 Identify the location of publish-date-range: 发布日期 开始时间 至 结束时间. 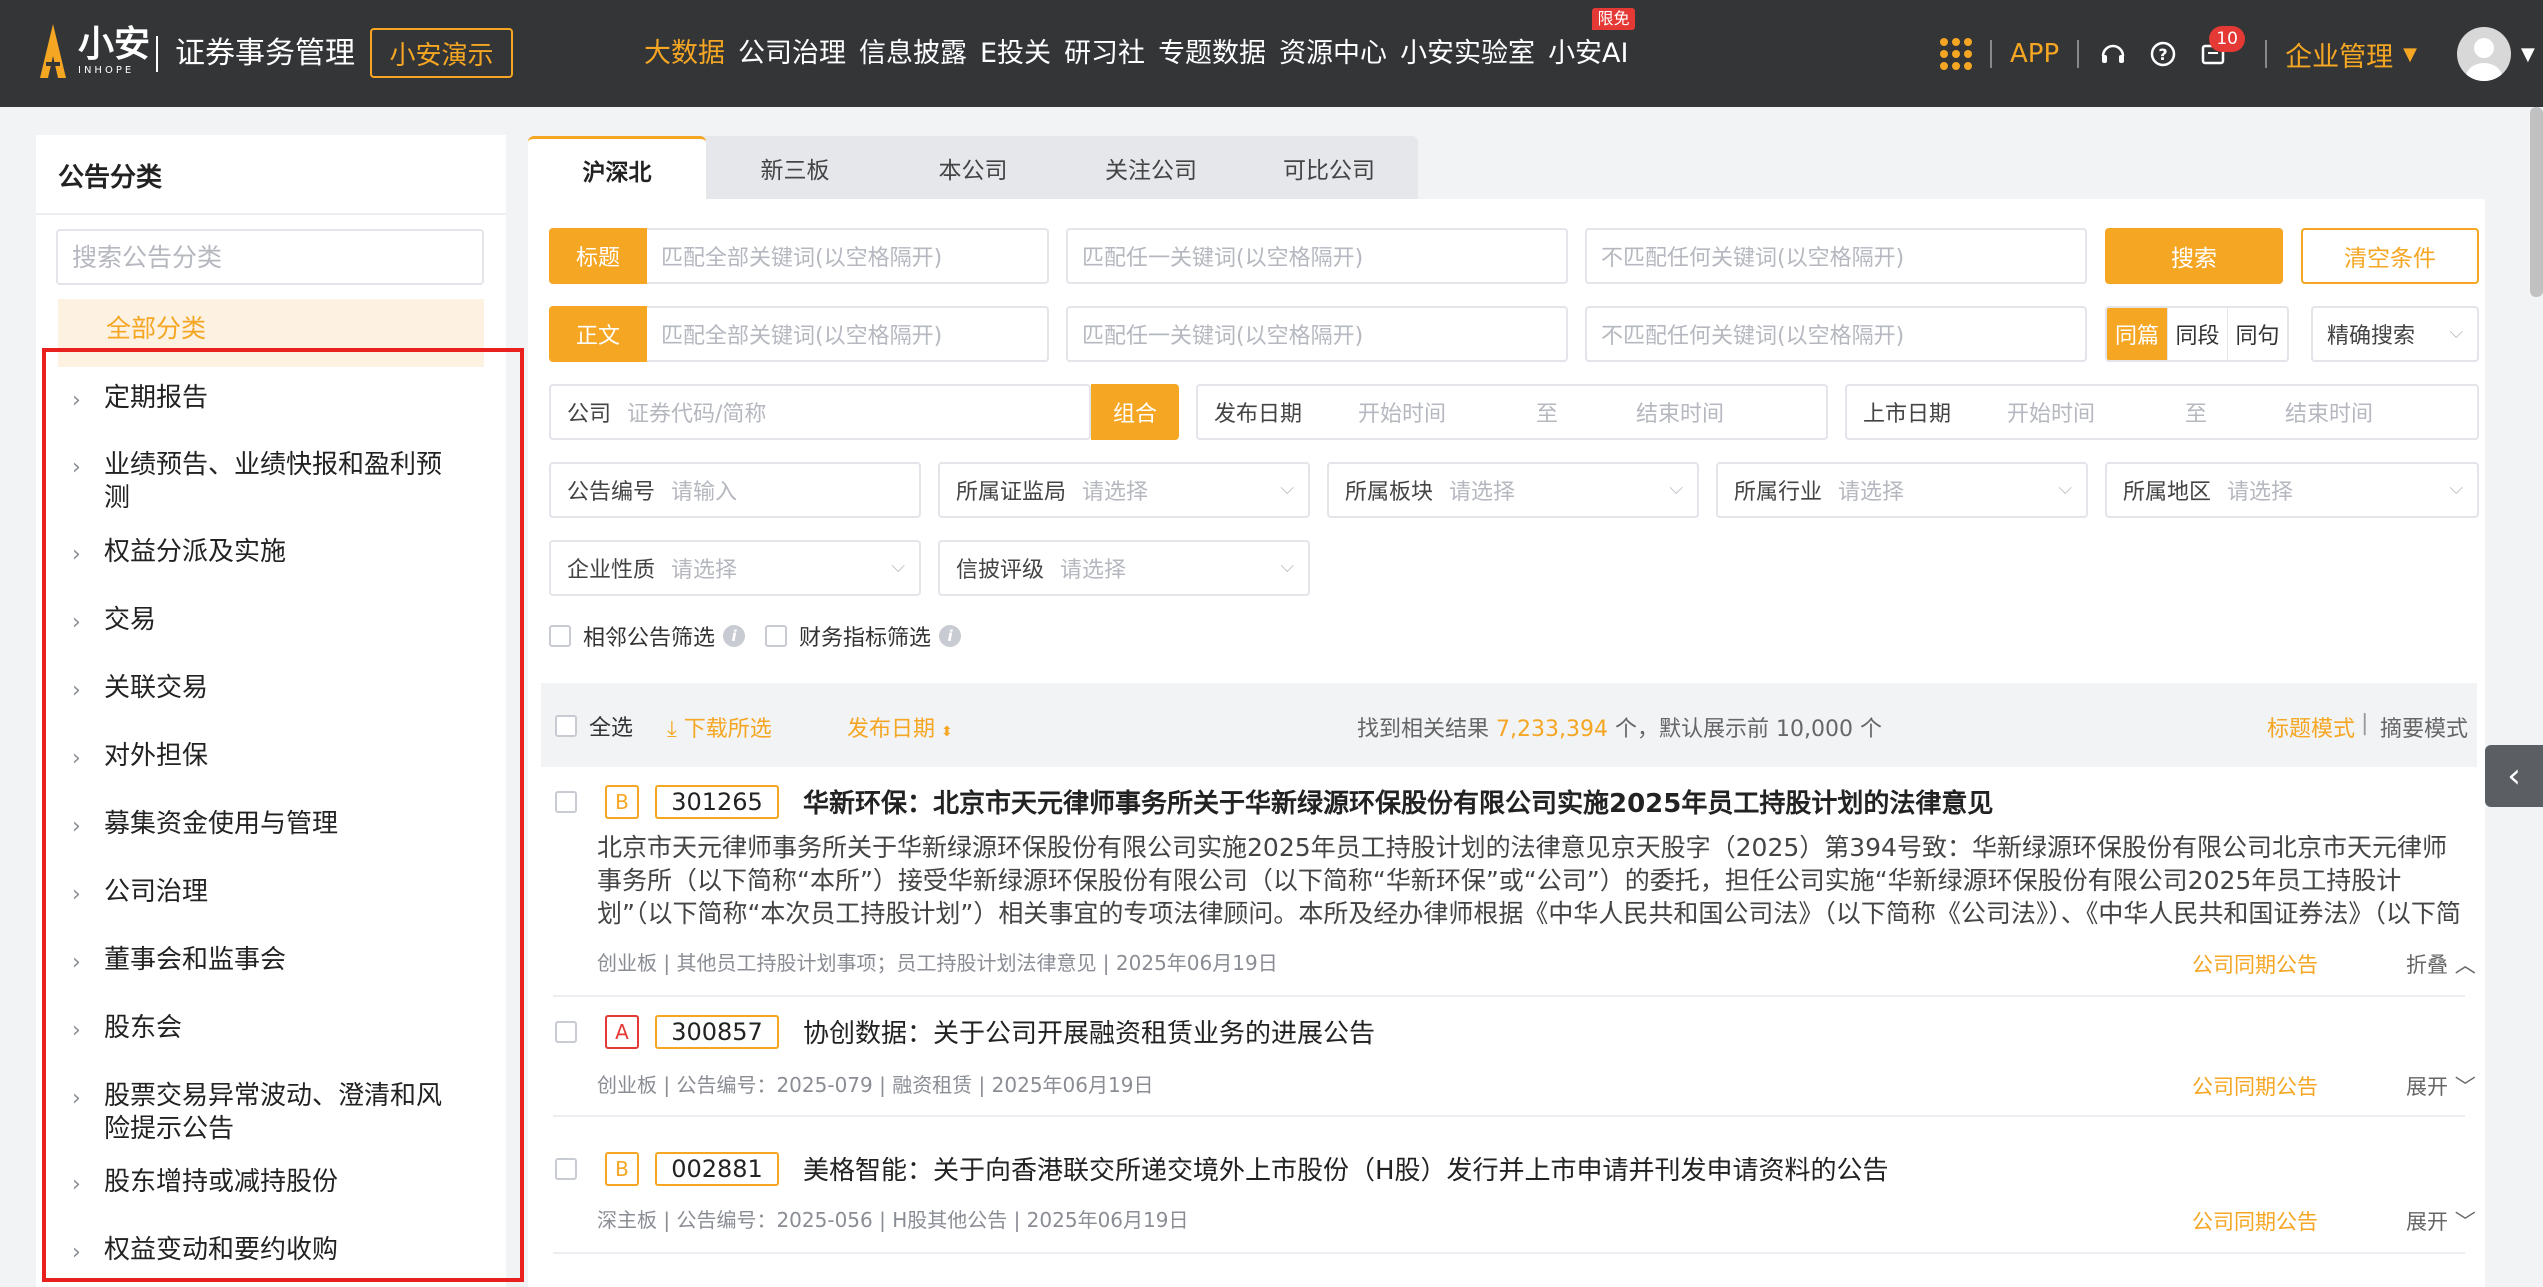
(1512, 412).